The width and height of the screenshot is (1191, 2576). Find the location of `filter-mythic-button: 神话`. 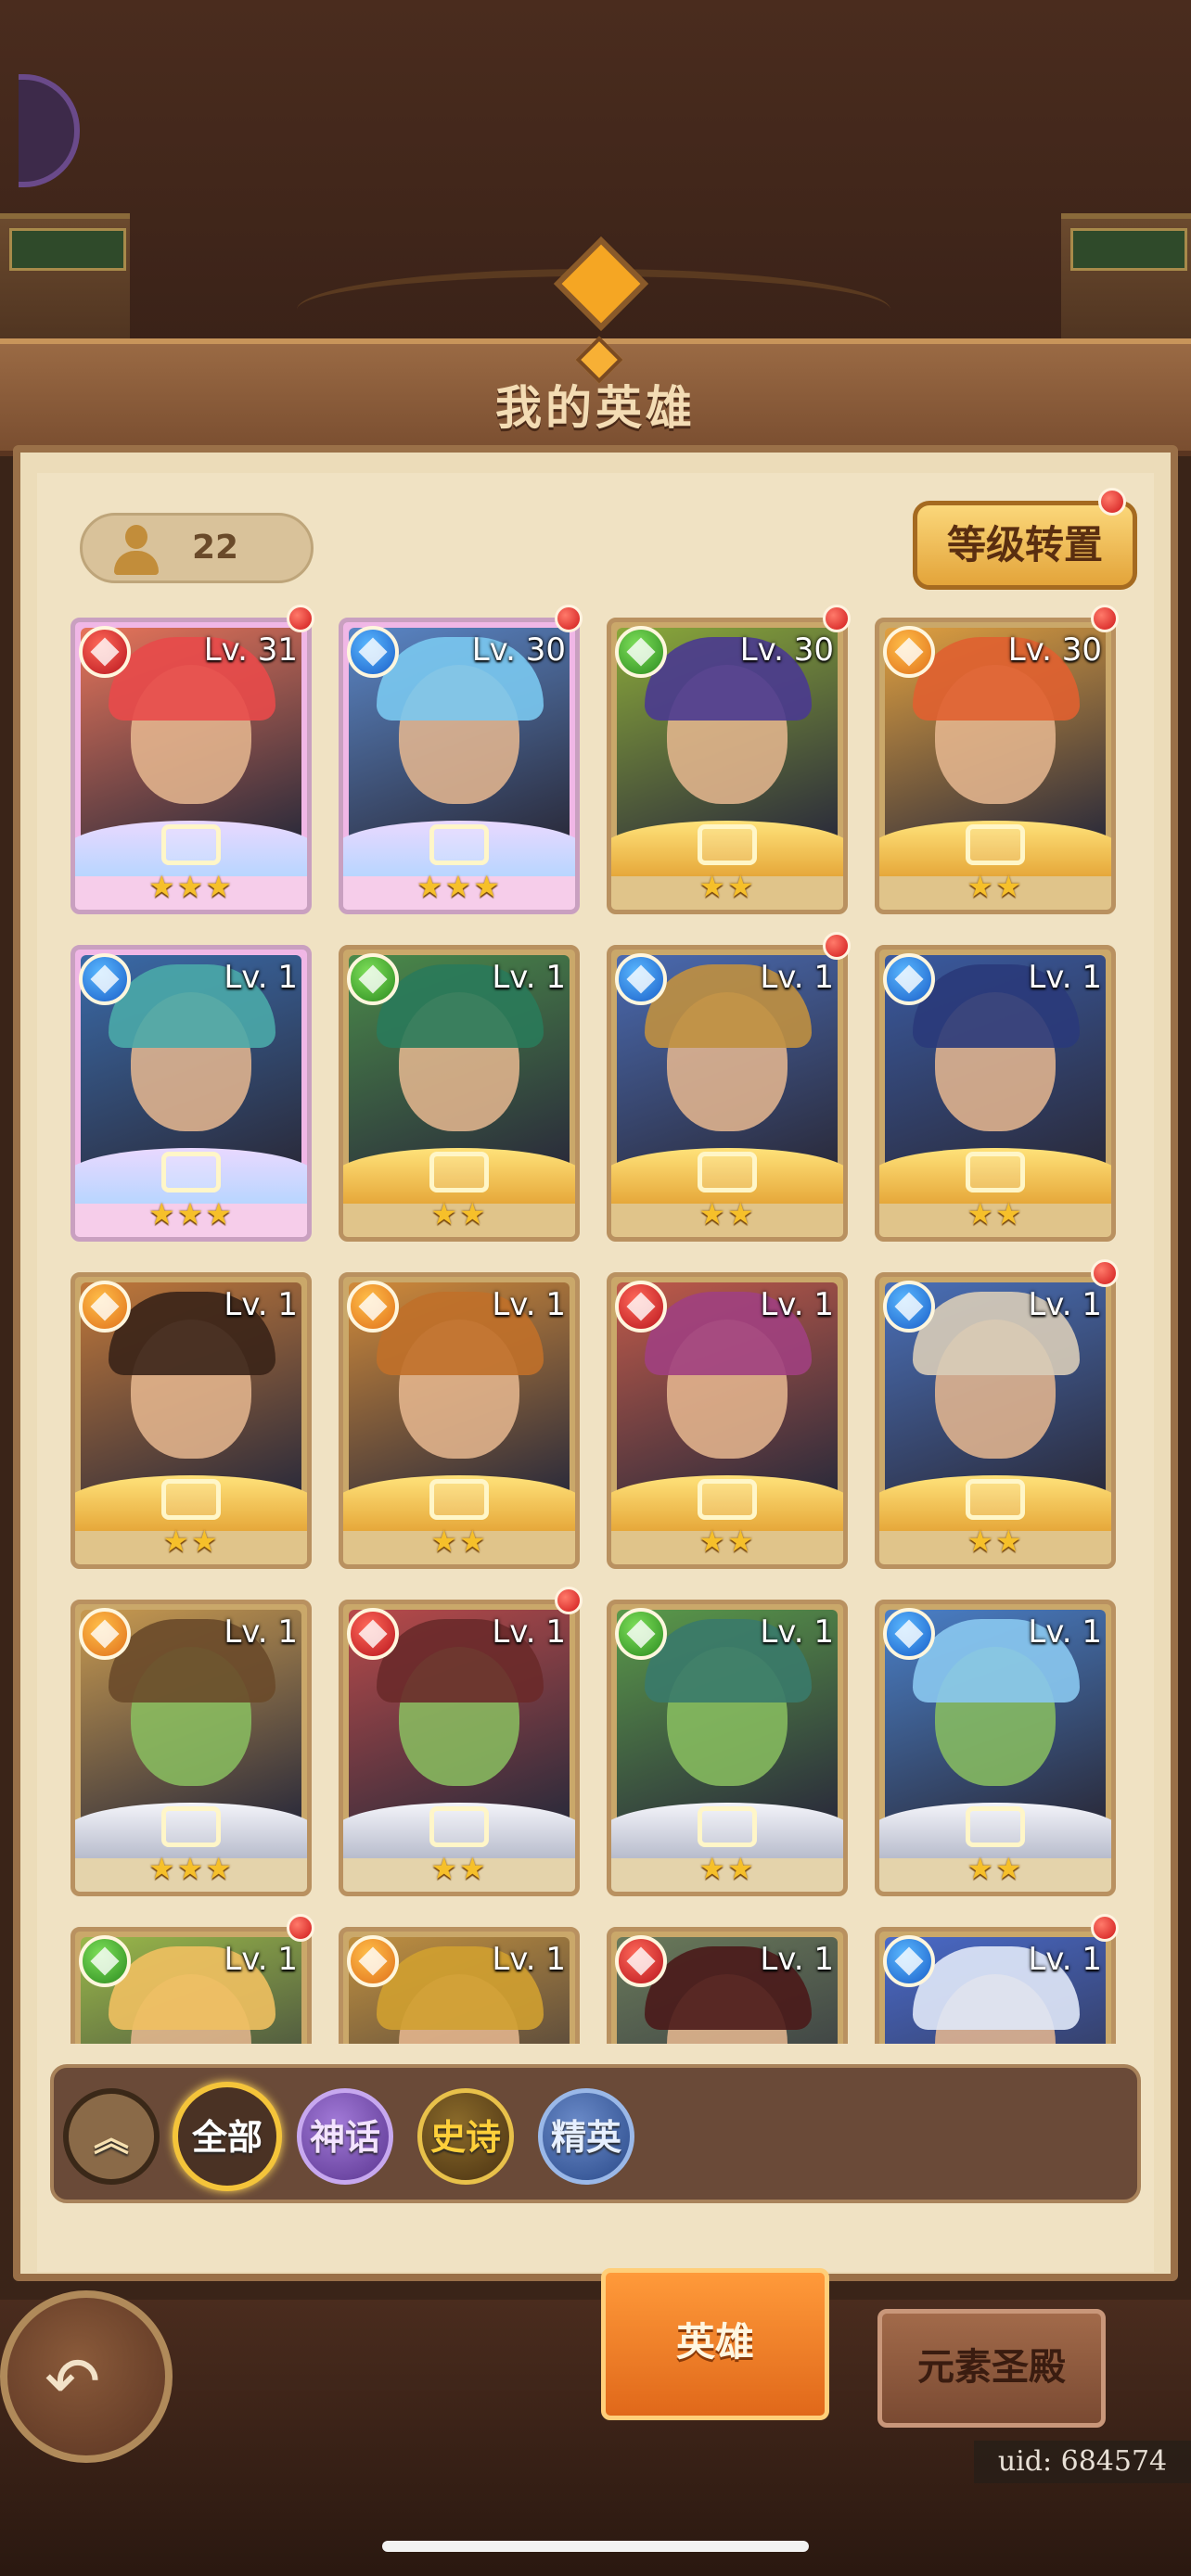

filter-mythic-button: 神话 is located at coordinates (345, 2137).